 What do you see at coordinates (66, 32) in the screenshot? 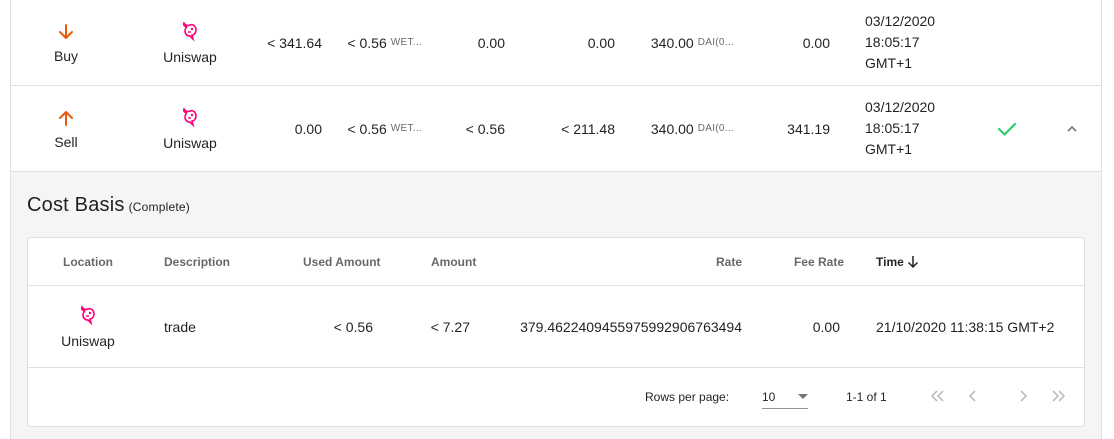
I see `arrow-down-icon` at bounding box center [66, 32].